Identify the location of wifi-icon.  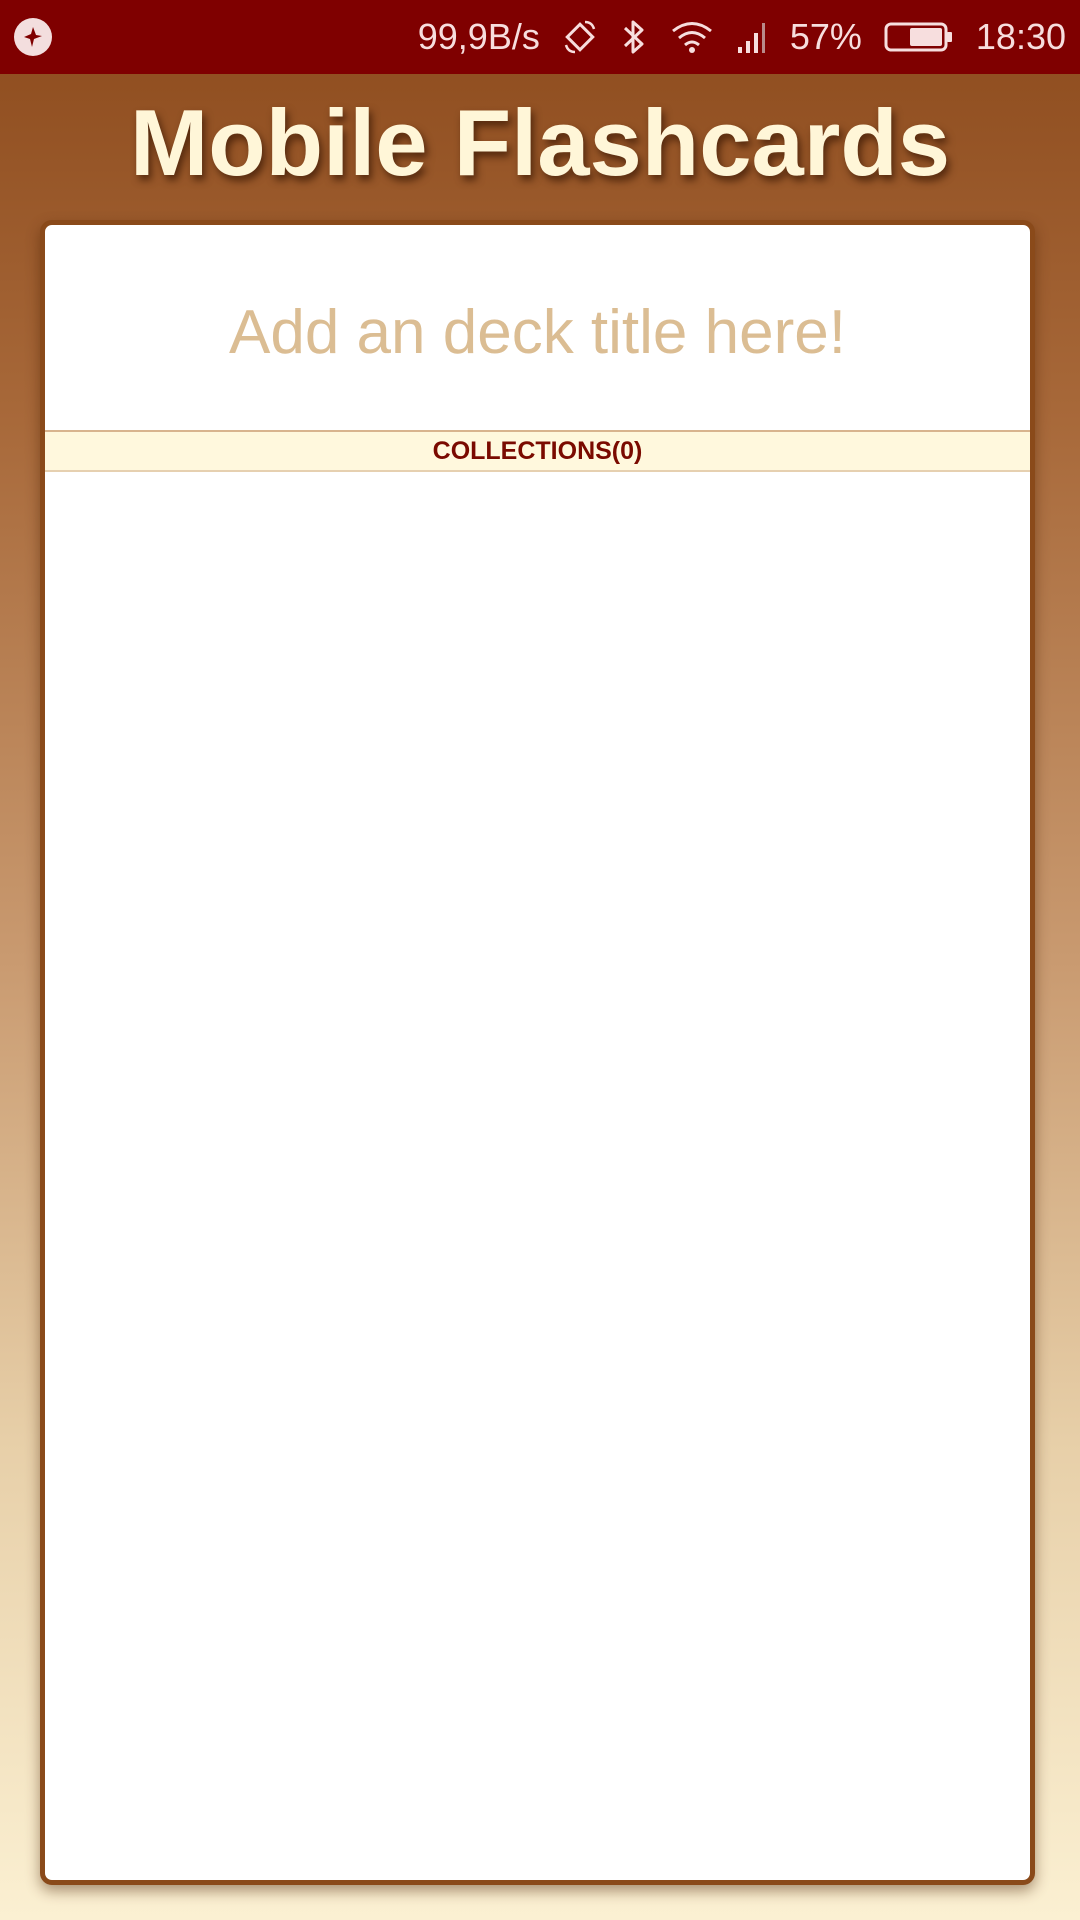
(692, 37).